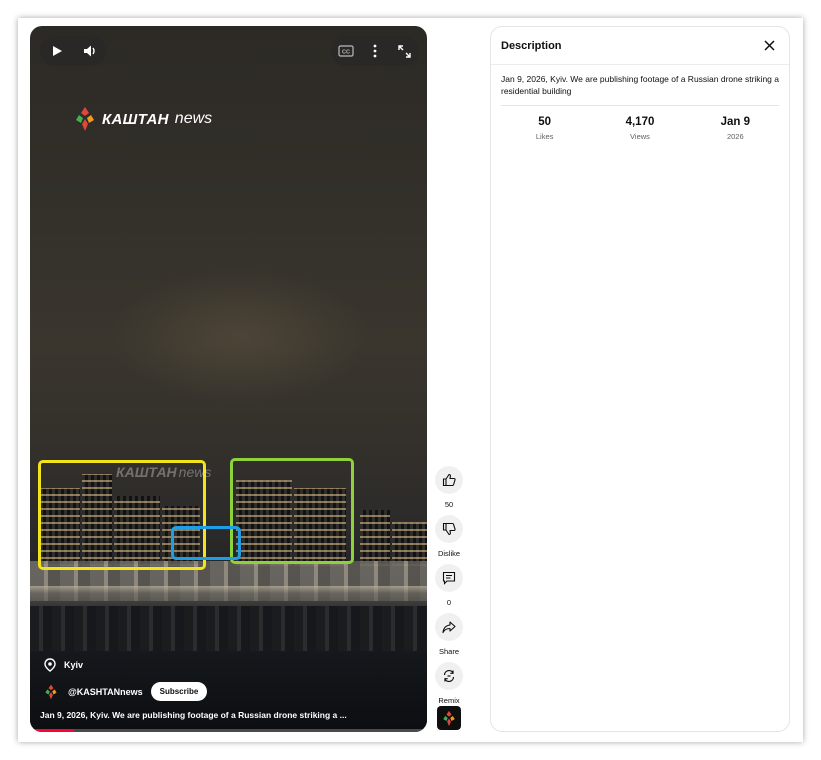  I want to click on highlight-box-blue, so click(206, 543).